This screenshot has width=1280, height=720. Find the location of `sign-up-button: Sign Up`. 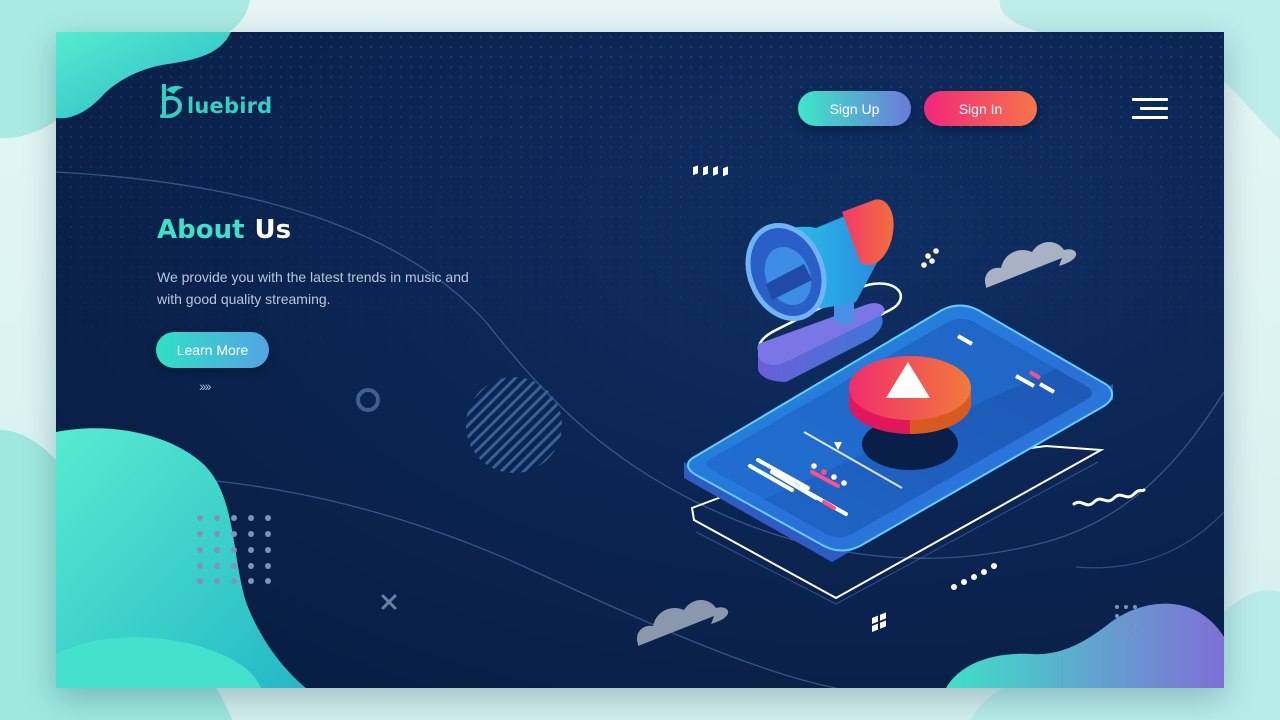

sign-up-button: Sign Up is located at coordinates (854, 108).